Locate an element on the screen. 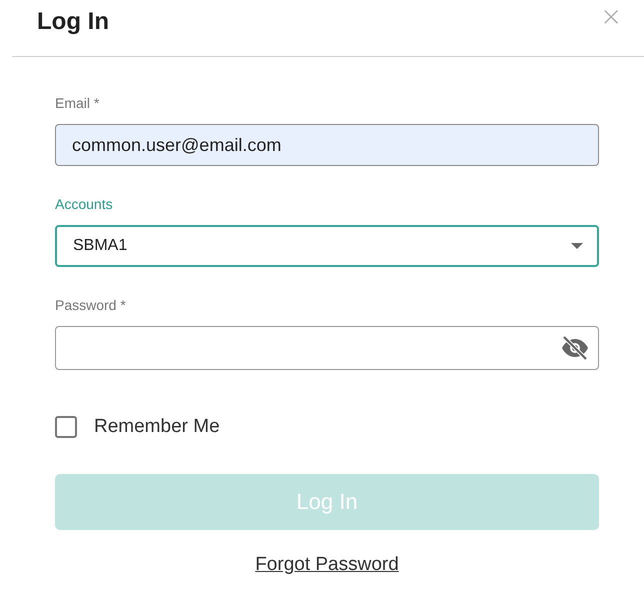 This screenshot has width=644, height=594. caret-icon is located at coordinates (577, 246).